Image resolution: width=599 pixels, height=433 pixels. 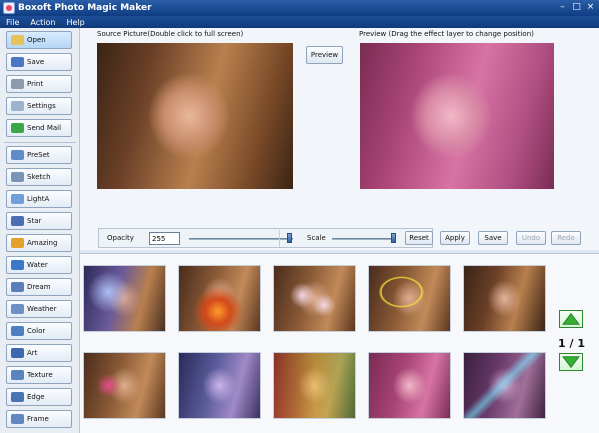 I want to click on effect-amazing-button: Amazing, so click(x=39, y=243).